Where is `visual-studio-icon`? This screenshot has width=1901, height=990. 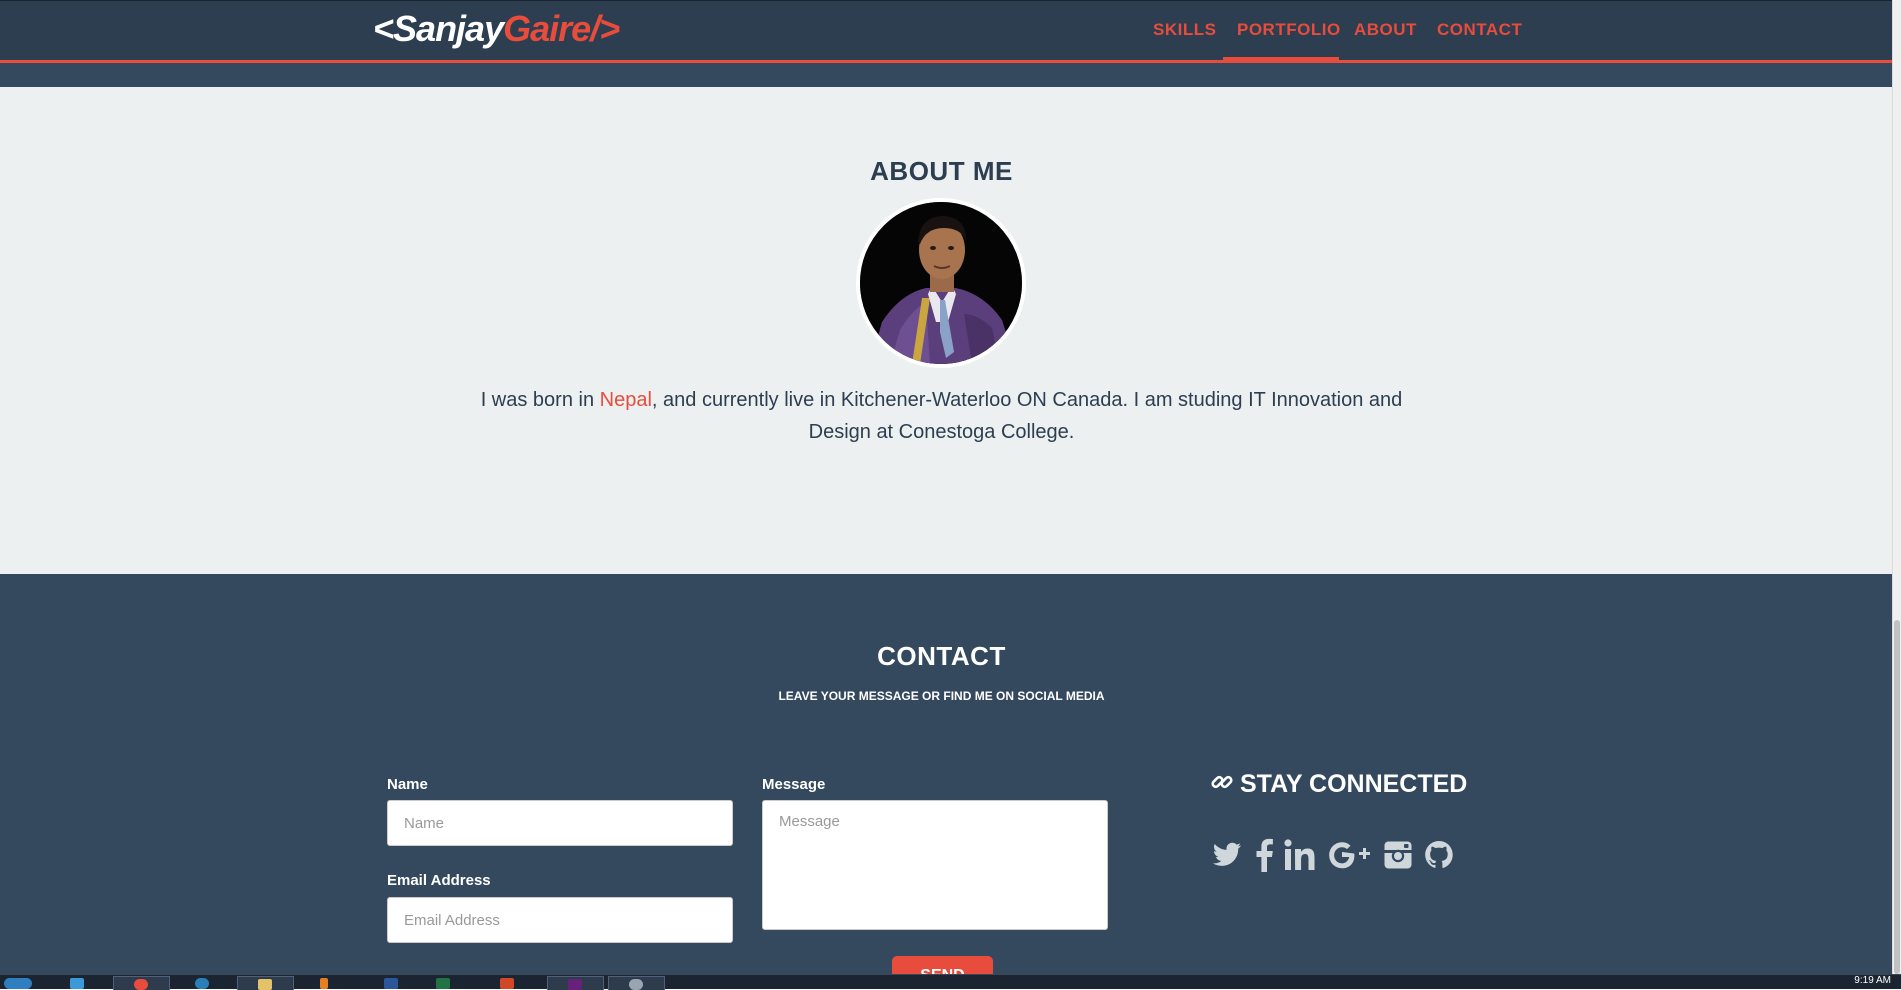
visual-studio-icon is located at coordinates (575, 984).